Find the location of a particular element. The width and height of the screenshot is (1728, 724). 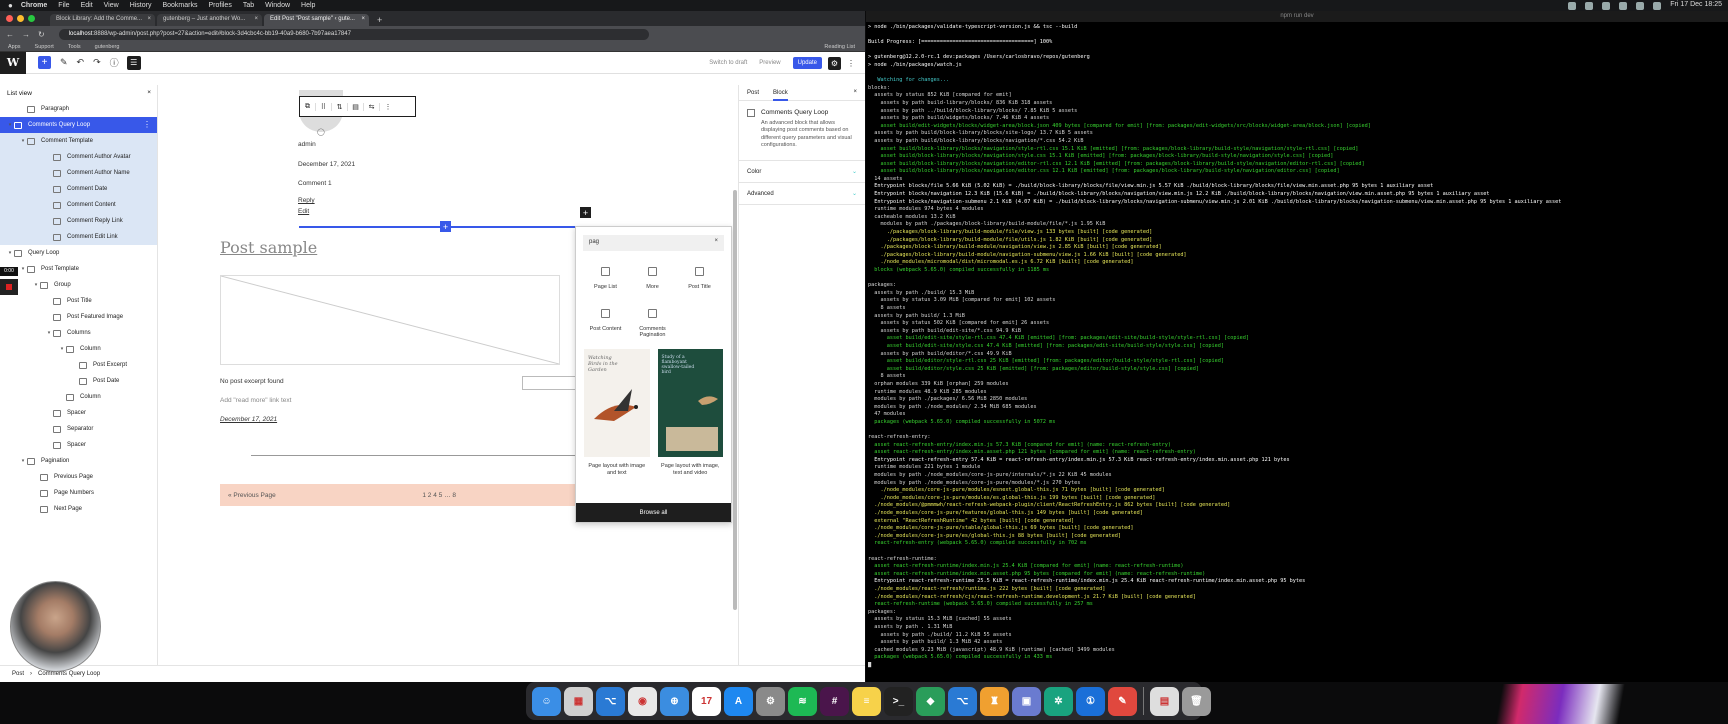

close-window-icon is located at coordinates (9, 18).